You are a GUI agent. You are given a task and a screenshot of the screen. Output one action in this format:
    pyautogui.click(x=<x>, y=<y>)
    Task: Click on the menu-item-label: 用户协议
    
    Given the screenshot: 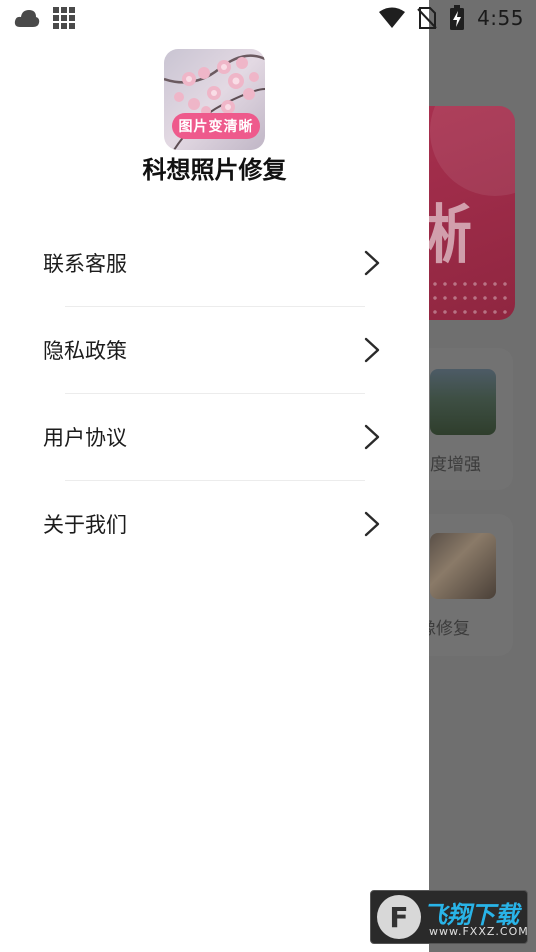 What is the action you would take?
    pyautogui.click(x=85, y=438)
    